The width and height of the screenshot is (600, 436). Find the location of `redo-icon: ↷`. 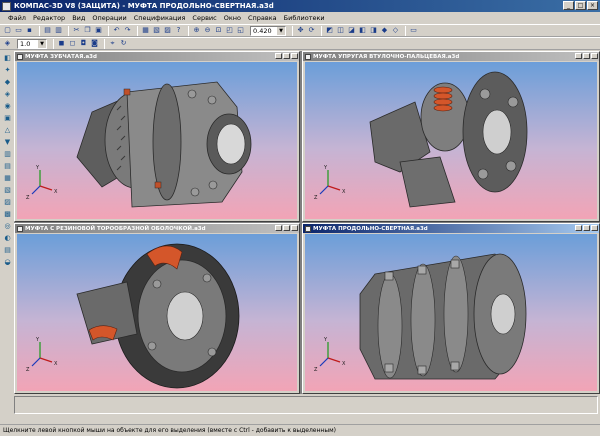

redo-icon: ↷ is located at coordinates (127, 30).